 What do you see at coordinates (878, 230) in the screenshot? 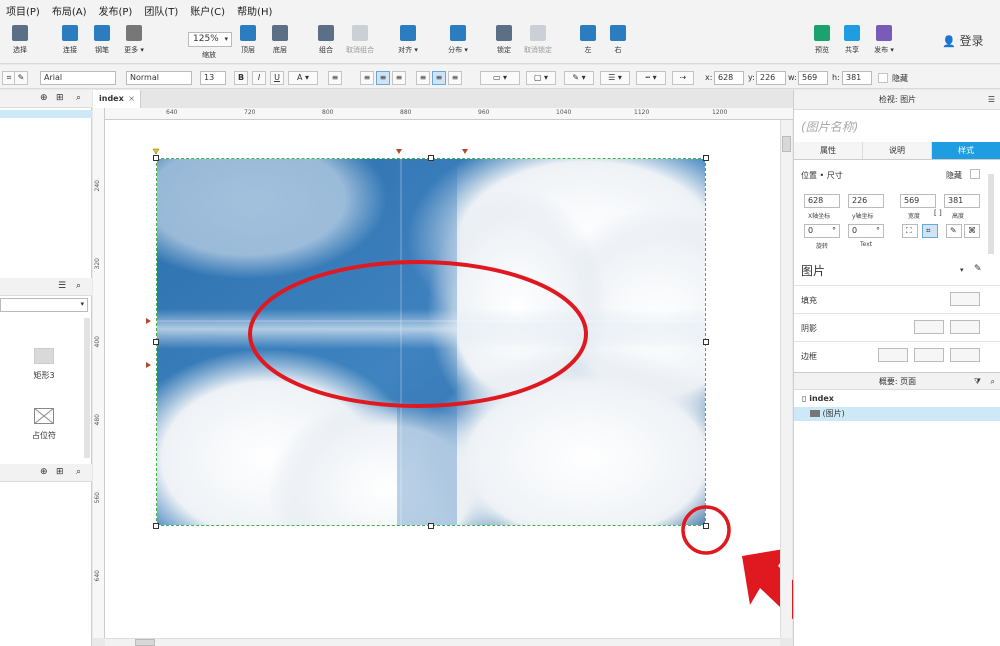
I see `text-rotation-unit: °` at bounding box center [878, 230].